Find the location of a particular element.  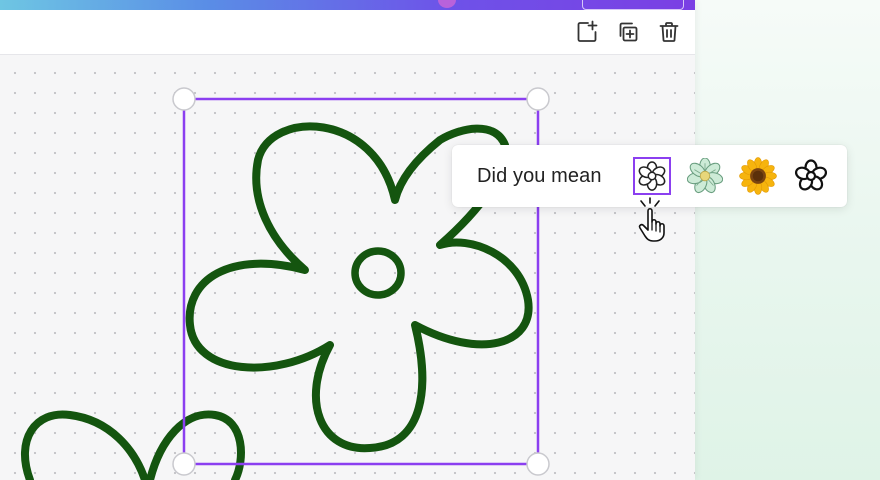

resize-handle-top-left is located at coordinates (184, 99).